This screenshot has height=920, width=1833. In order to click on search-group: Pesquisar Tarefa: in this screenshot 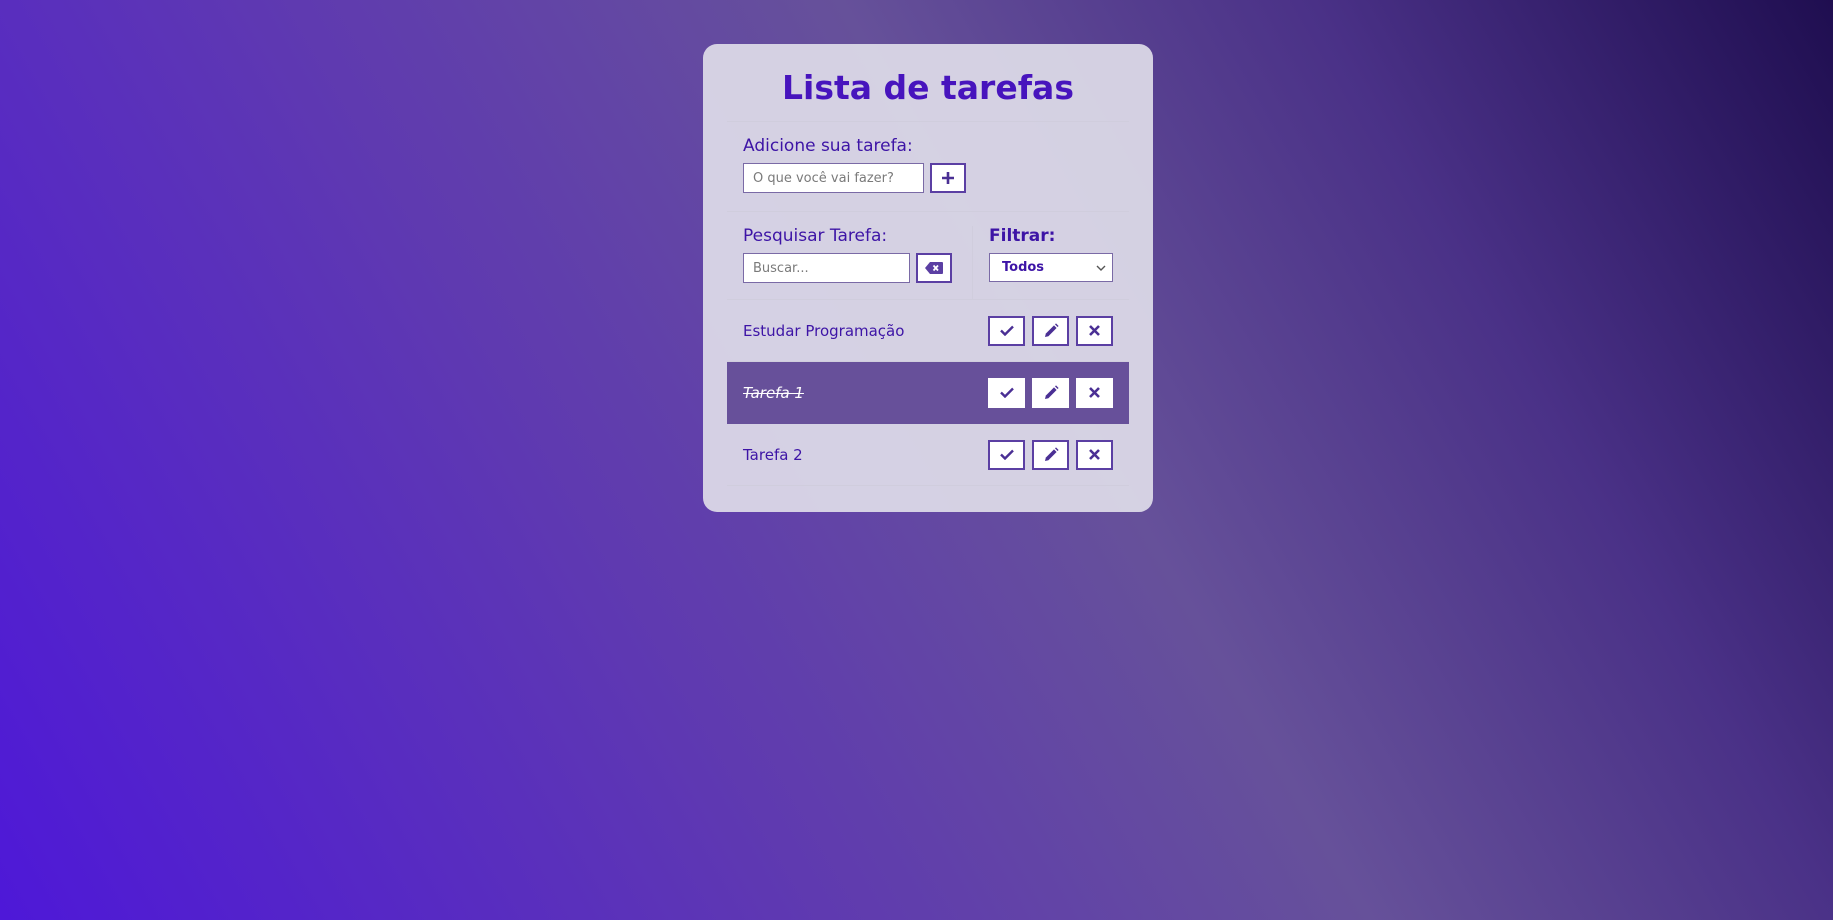, I will do `click(858, 262)`.